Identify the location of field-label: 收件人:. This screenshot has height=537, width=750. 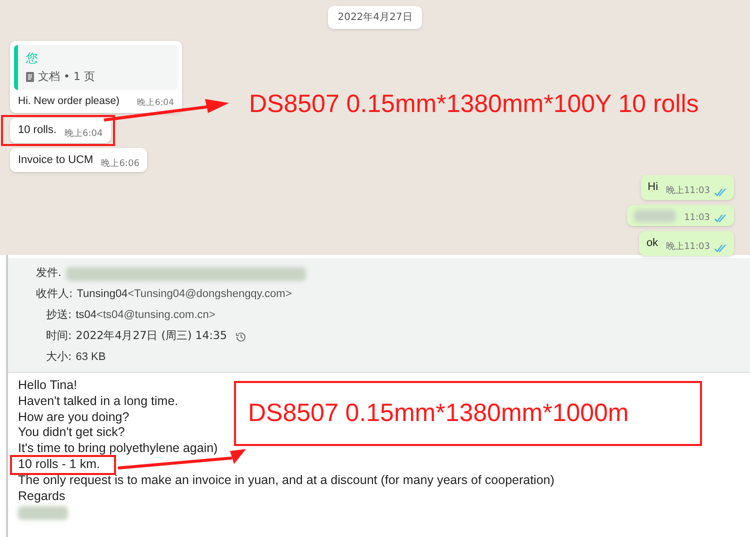
(54, 294).